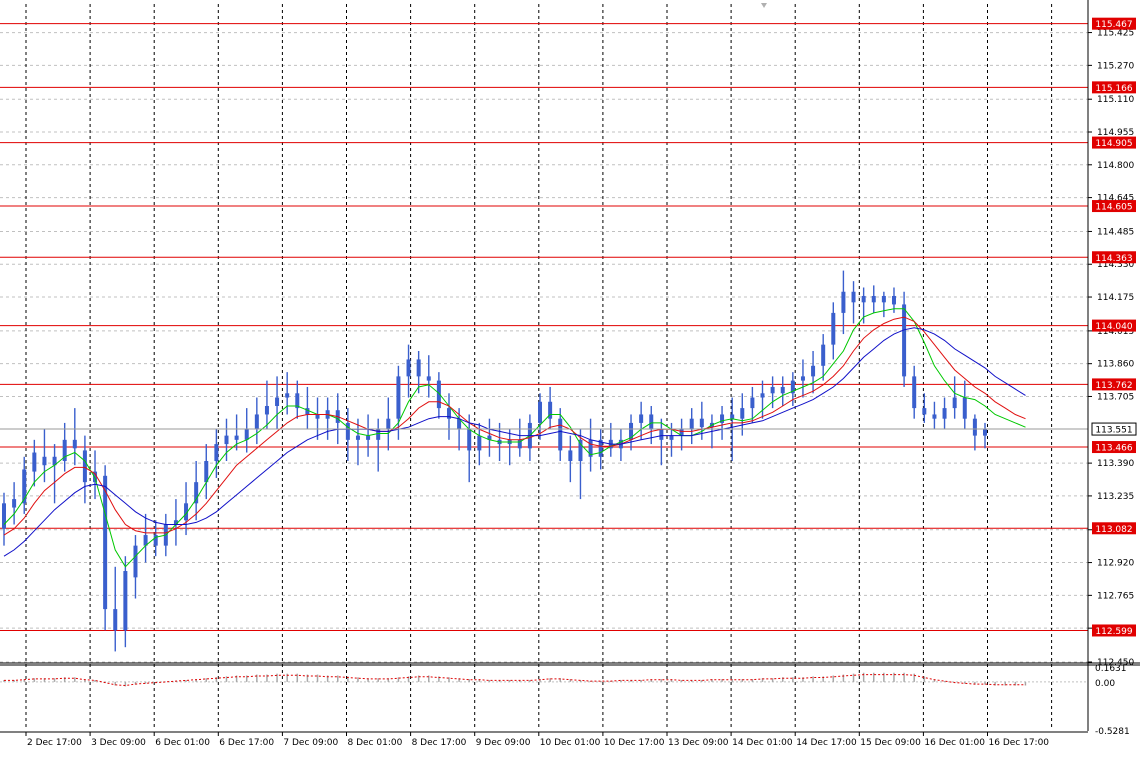 This screenshot has height=760, width=1140. What do you see at coordinates (1115, 464) in the screenshot?
I see `price-tick-label: 113.390` at bounding box center [1115, 464].